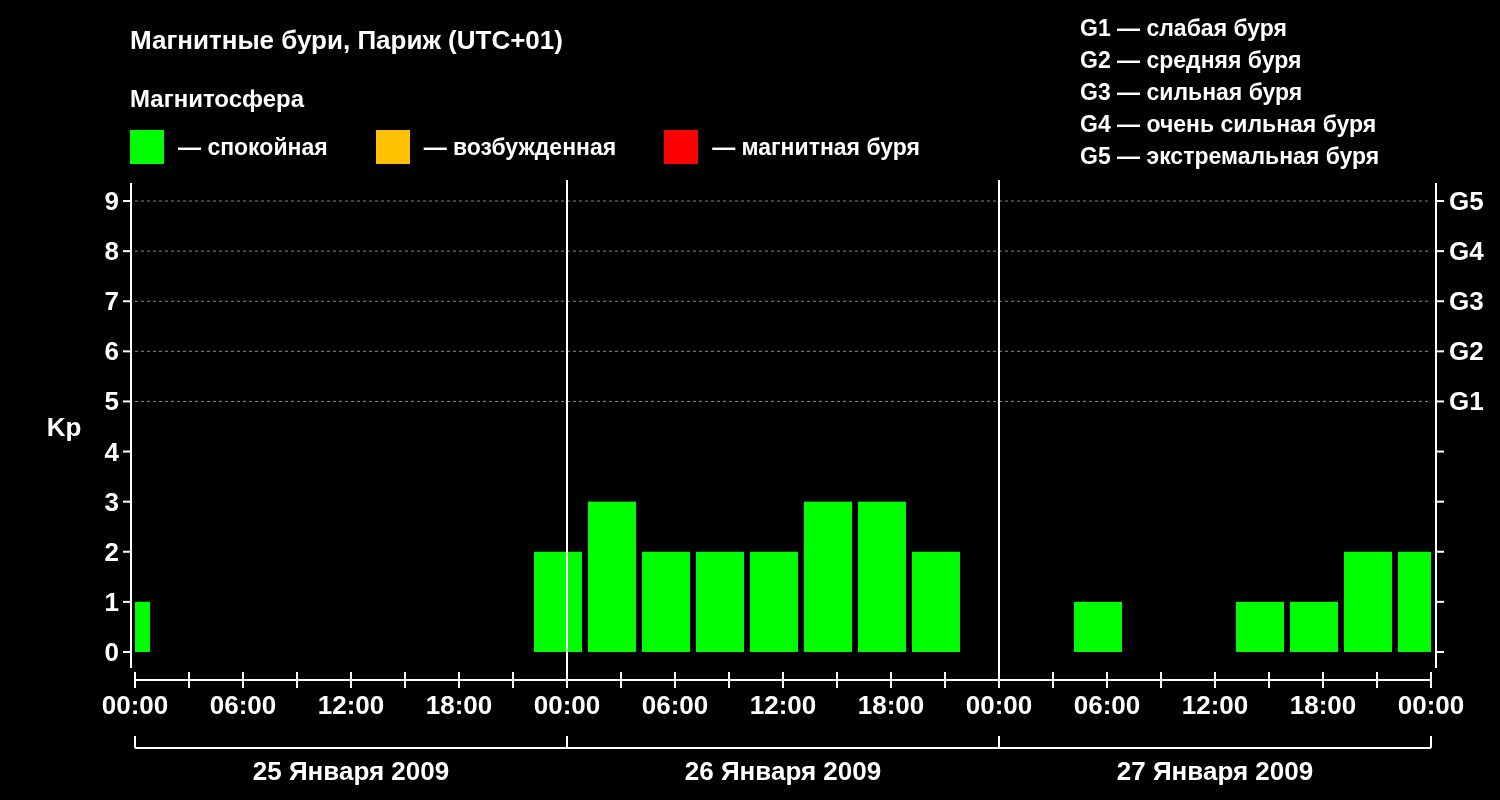 This screenshot has width=1500, height=800. I want to click on y-tick-label: 3, so click(111, 501).